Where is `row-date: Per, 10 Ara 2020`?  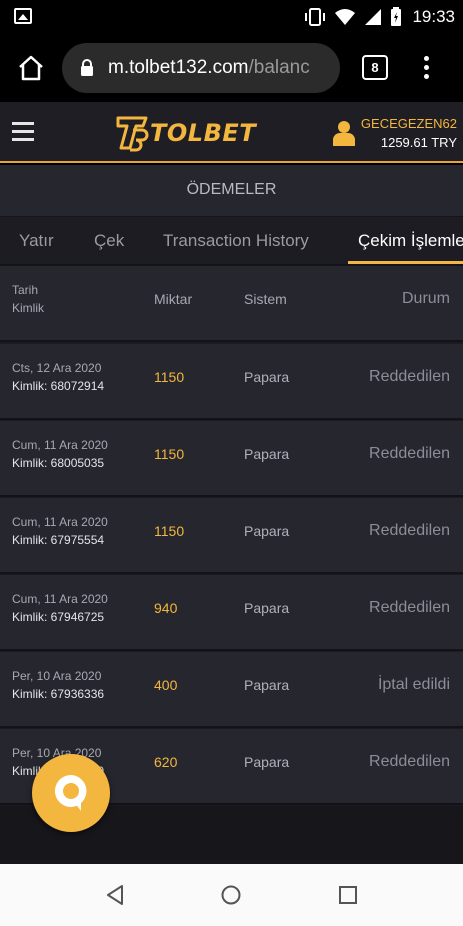 row-date: Per, 10 Ara 2020 is located at coordinates (57, 676).